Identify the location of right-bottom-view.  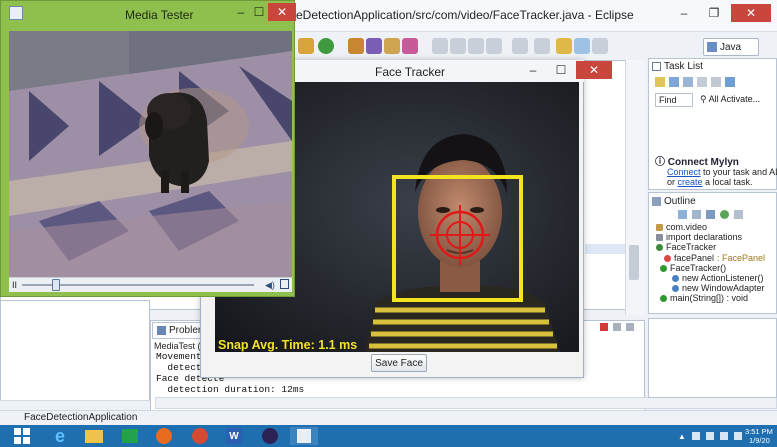
(712, 358).